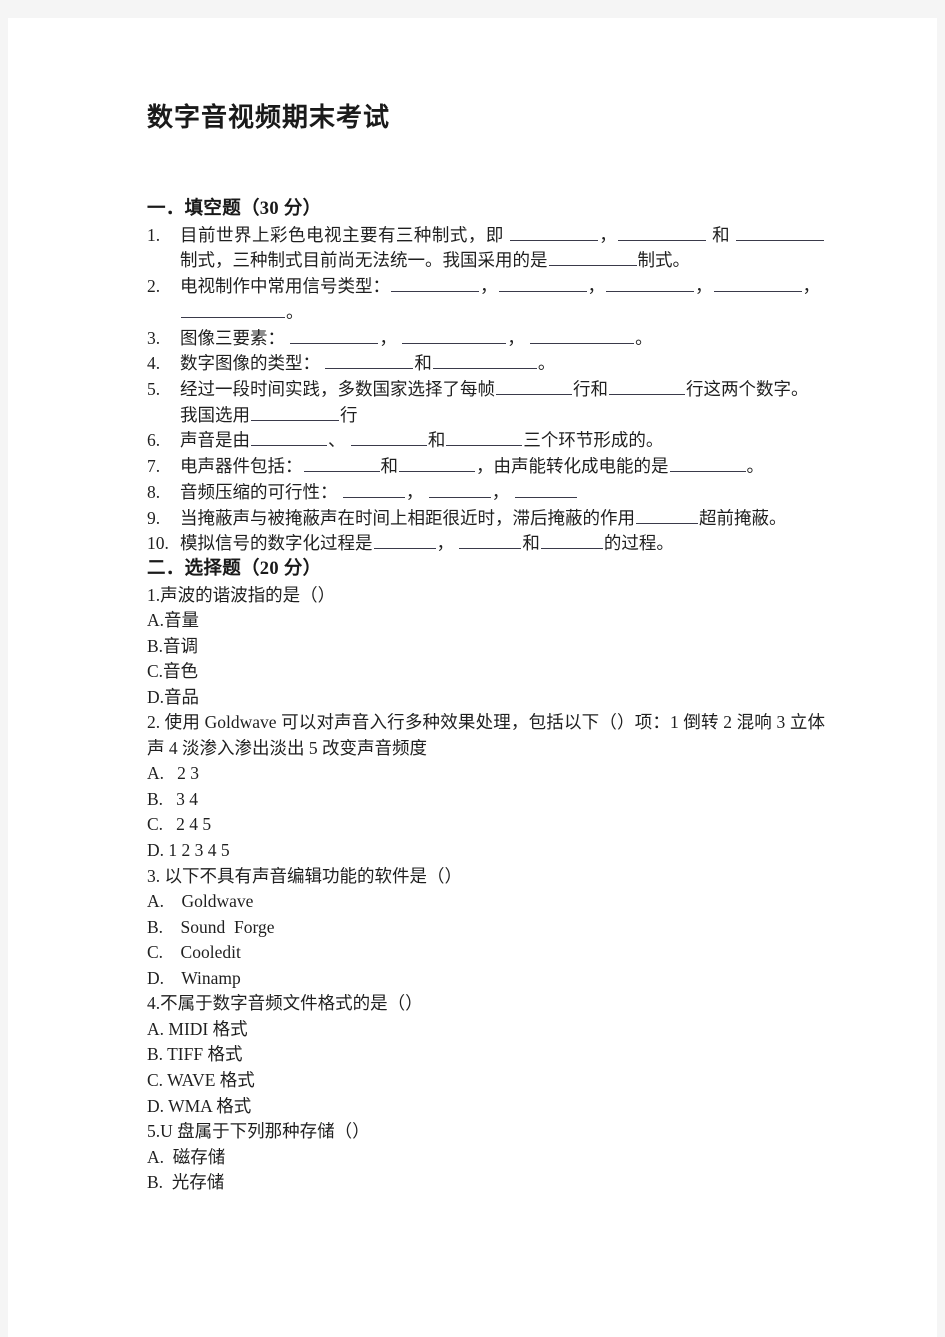 This screenshot has height=1337, width=945. I want to click on answer-option: B. Sound Forge, so click(486, 928).